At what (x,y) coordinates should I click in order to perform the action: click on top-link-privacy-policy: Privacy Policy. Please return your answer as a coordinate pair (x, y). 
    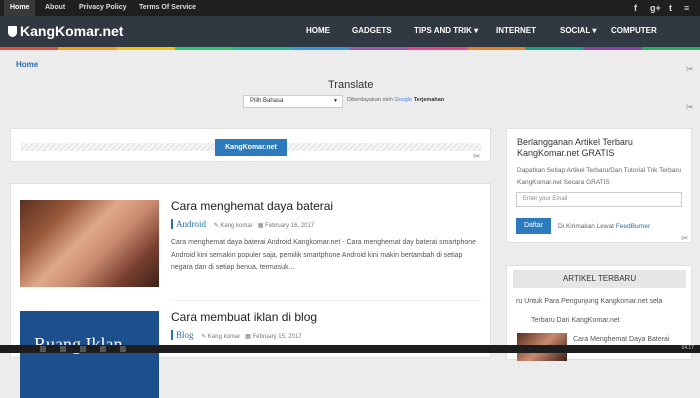
    Looking at the image, I should click on (102, 8).